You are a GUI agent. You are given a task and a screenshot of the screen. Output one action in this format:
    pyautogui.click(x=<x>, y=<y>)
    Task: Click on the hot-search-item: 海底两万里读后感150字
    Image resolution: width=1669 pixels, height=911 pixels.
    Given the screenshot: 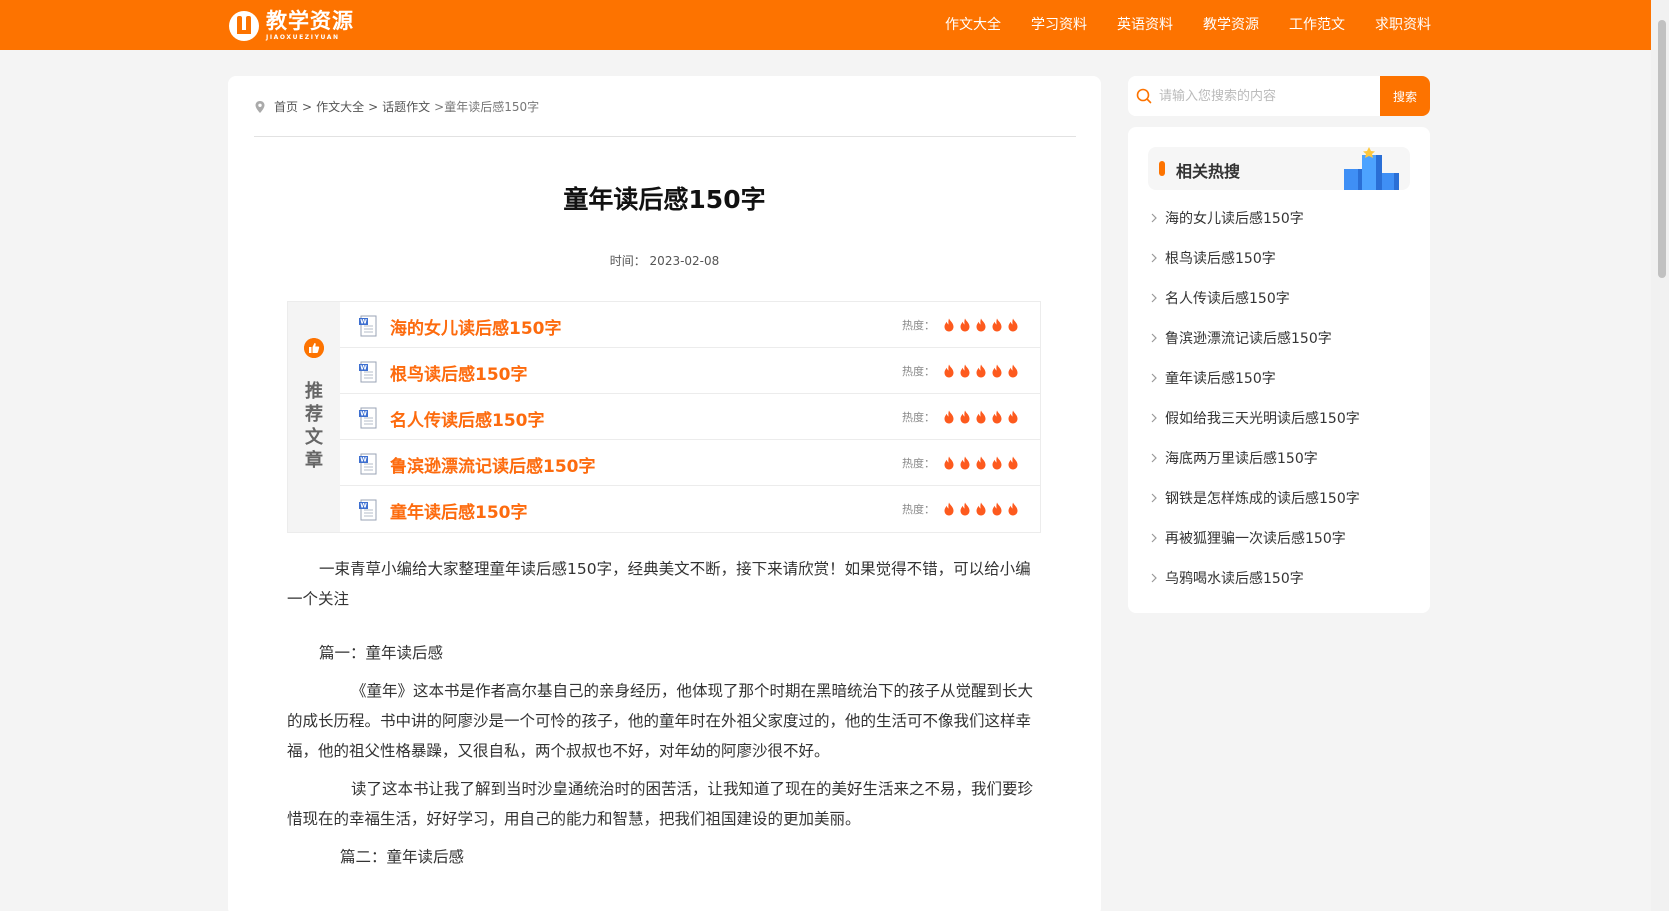 What is the action you would take?
    pyautogui.click(x=1255, y=458)
    